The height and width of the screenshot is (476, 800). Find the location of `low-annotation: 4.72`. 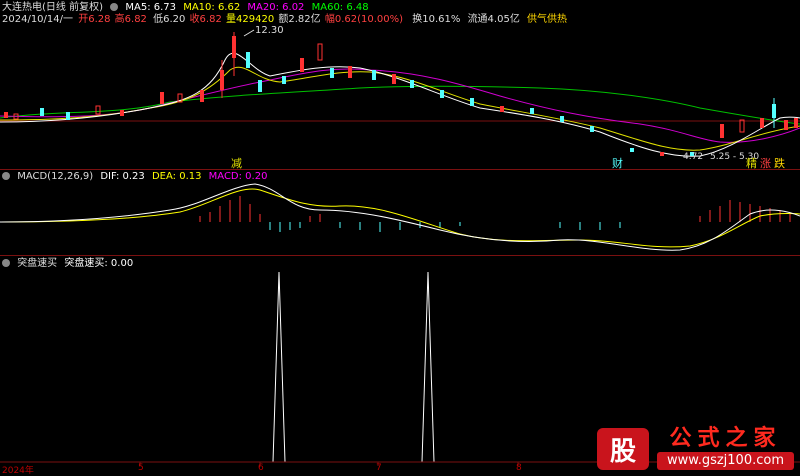

low-annotation: 4.72 is located at coordinates (693, 157).